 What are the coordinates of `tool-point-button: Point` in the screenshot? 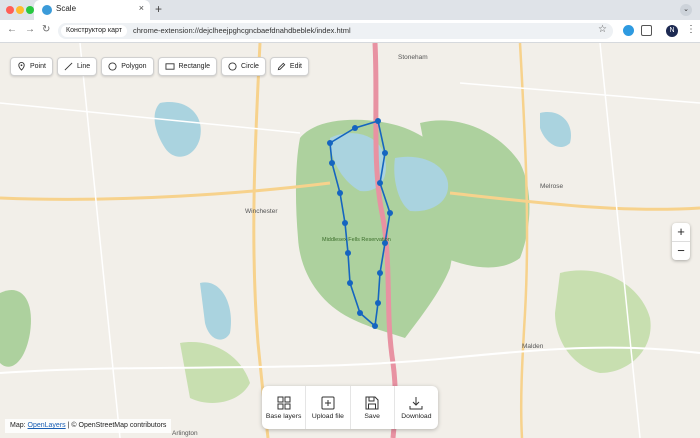 It's located at (31, 66).